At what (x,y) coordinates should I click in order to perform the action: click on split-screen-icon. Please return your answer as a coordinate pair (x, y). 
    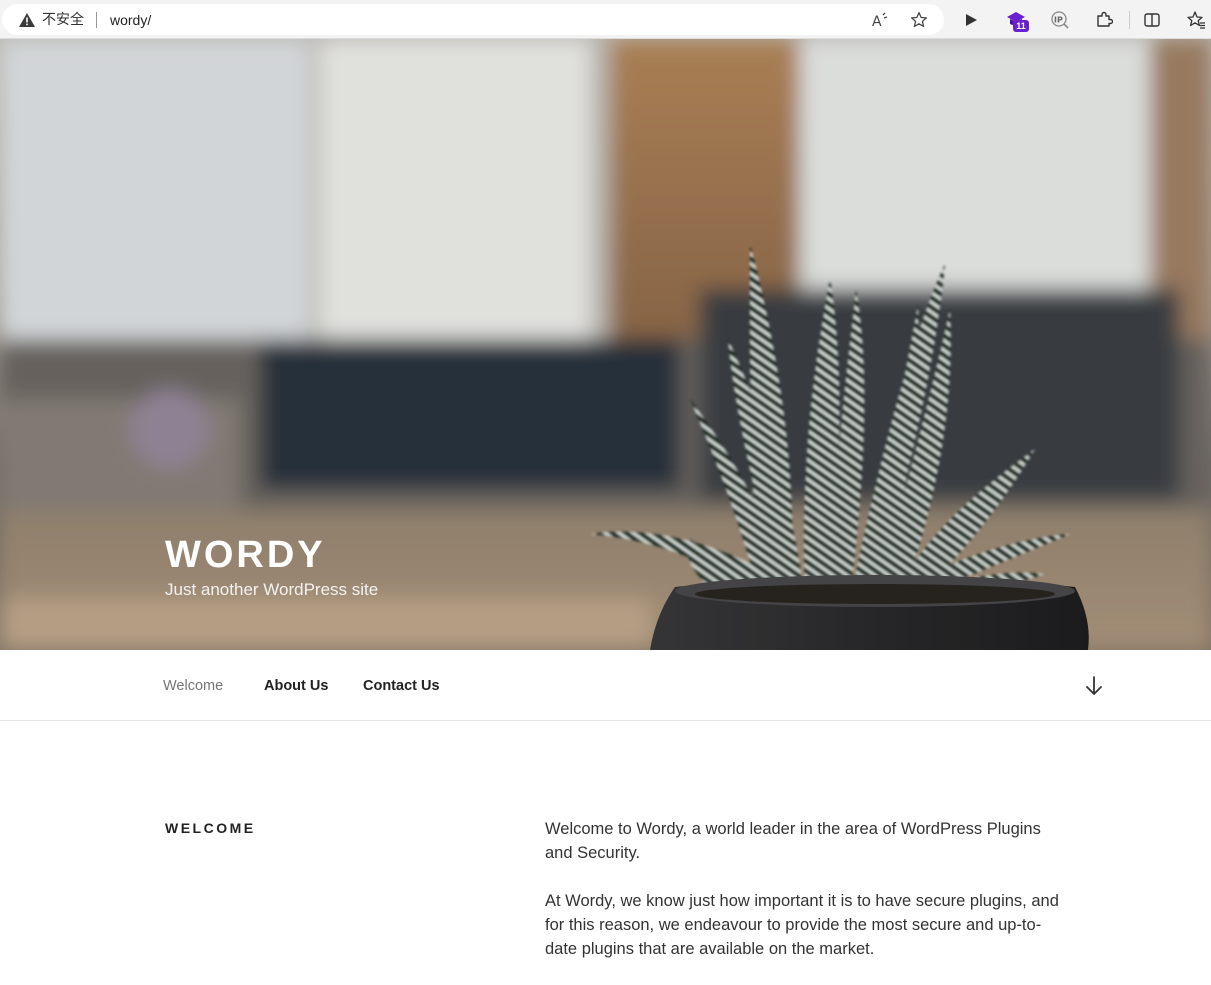
    Looking at the image, I should click on (1152, 20).